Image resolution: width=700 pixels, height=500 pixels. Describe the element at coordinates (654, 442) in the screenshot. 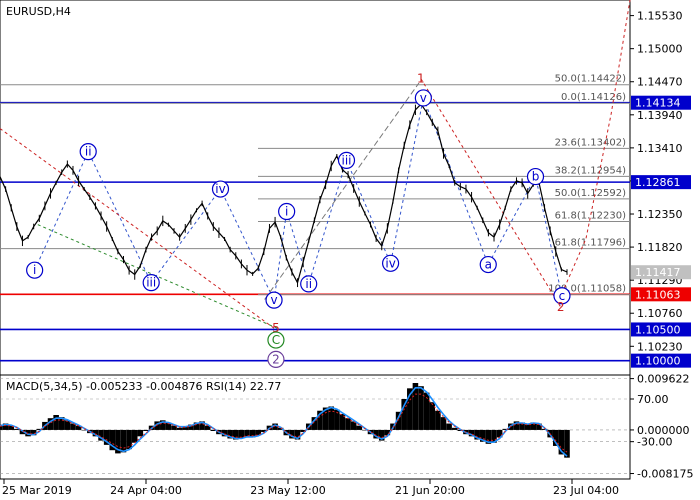

I see `indicator-tick-label: -30.00` at that location.